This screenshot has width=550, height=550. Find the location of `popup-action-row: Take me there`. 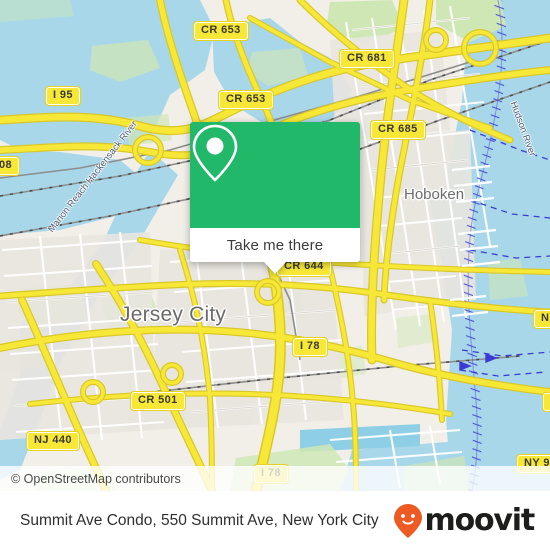

popup-action-row: Take me there is located at coordinates (275, 245).